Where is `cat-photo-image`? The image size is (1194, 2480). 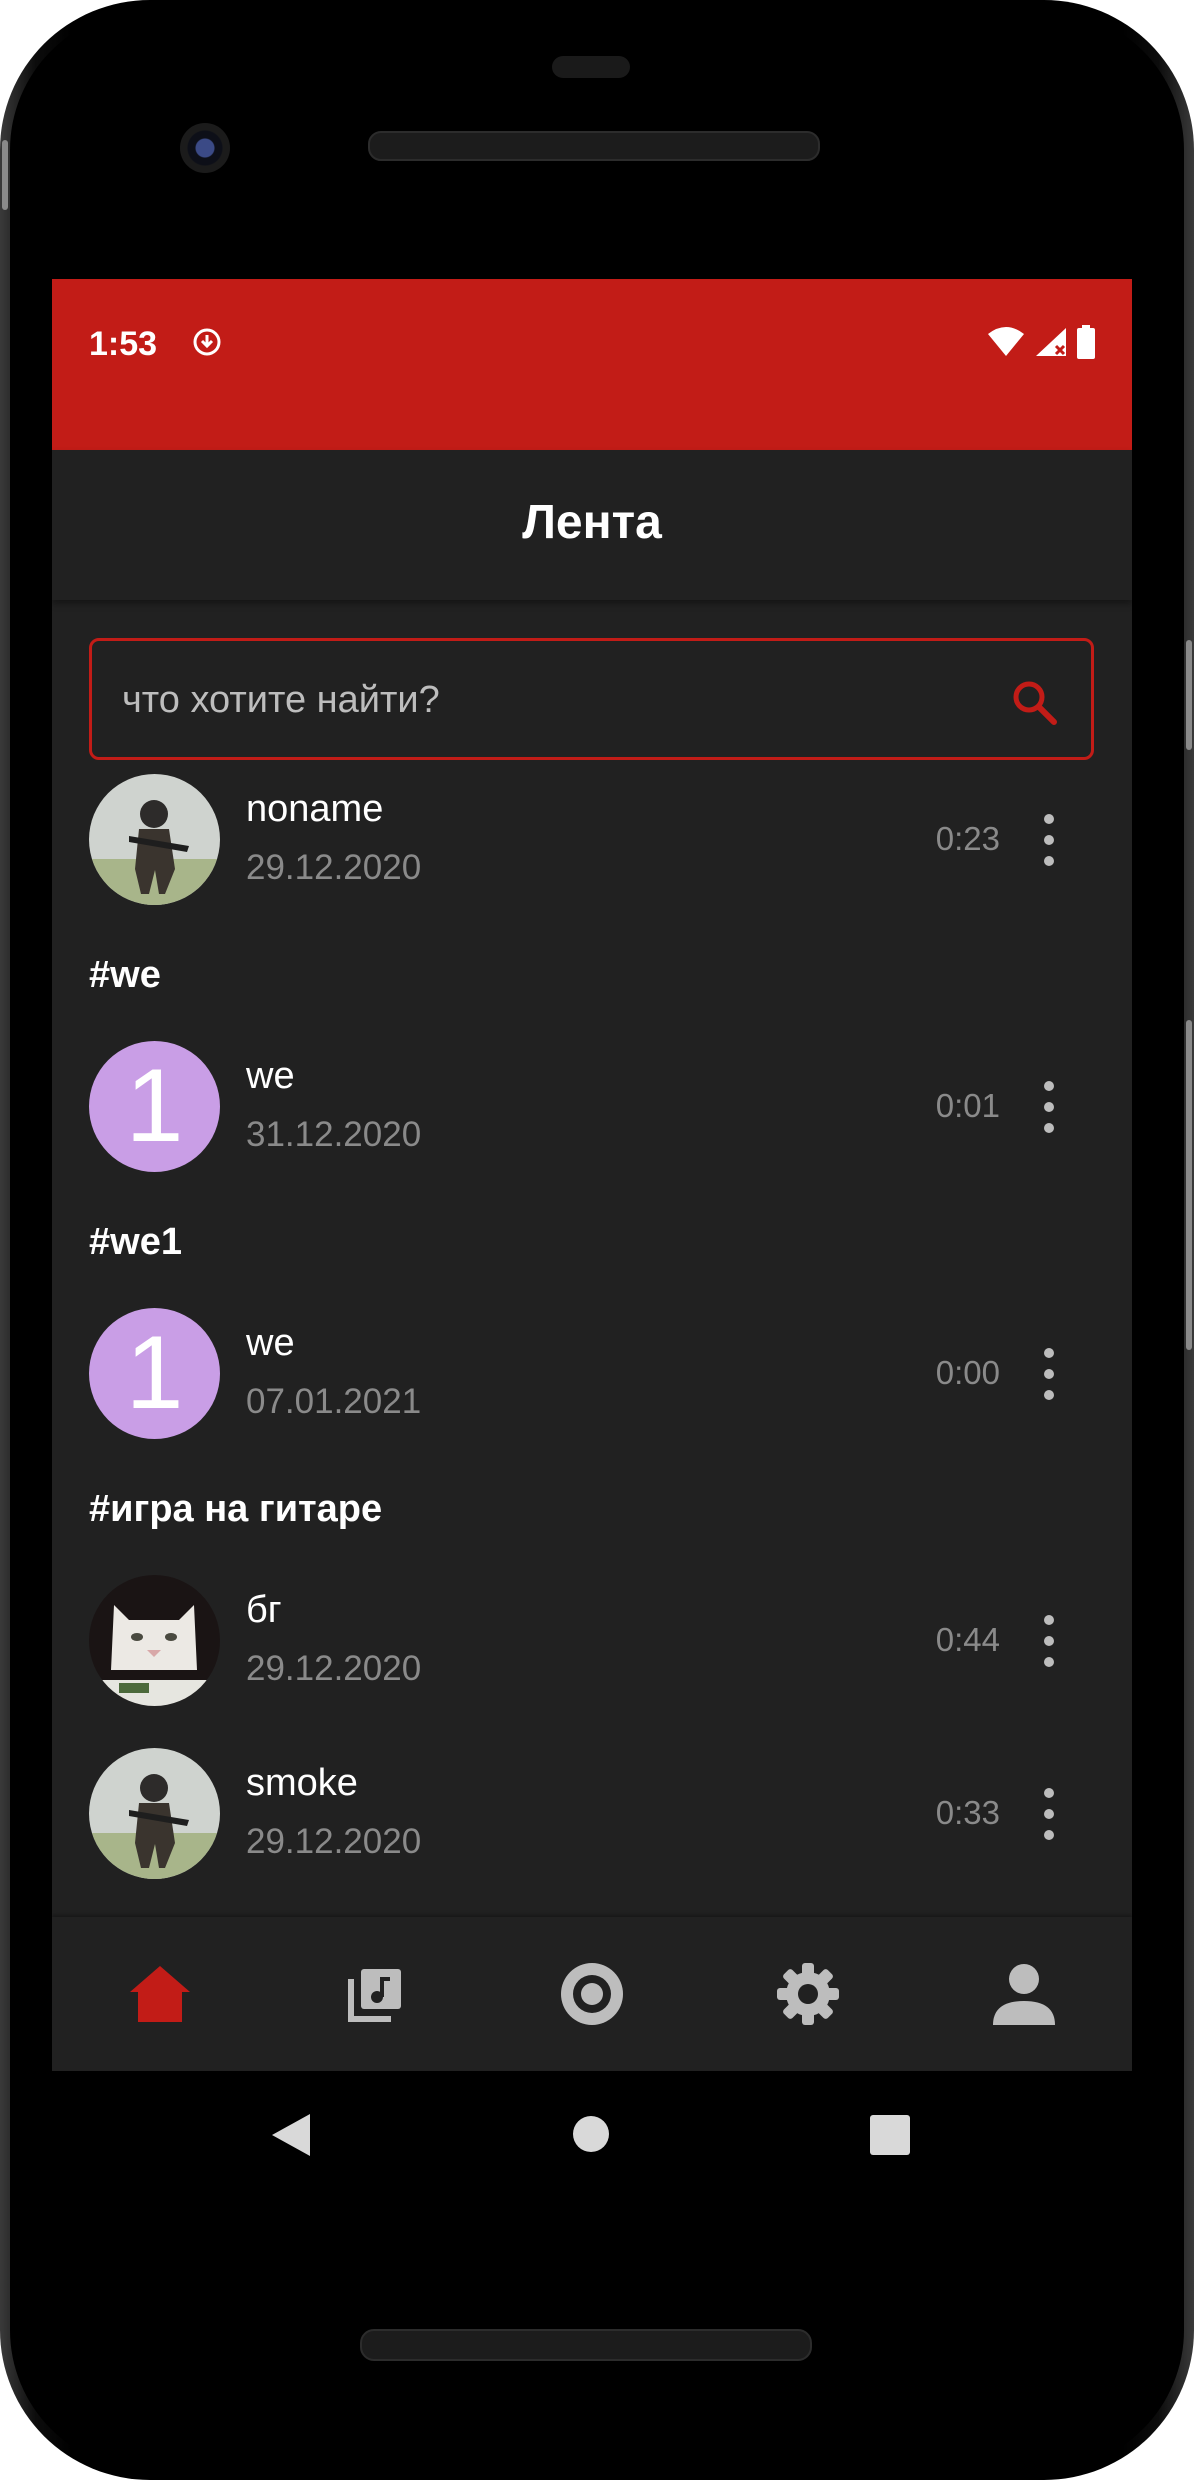 cat-photo-image is located at coordinates (154, 1640).